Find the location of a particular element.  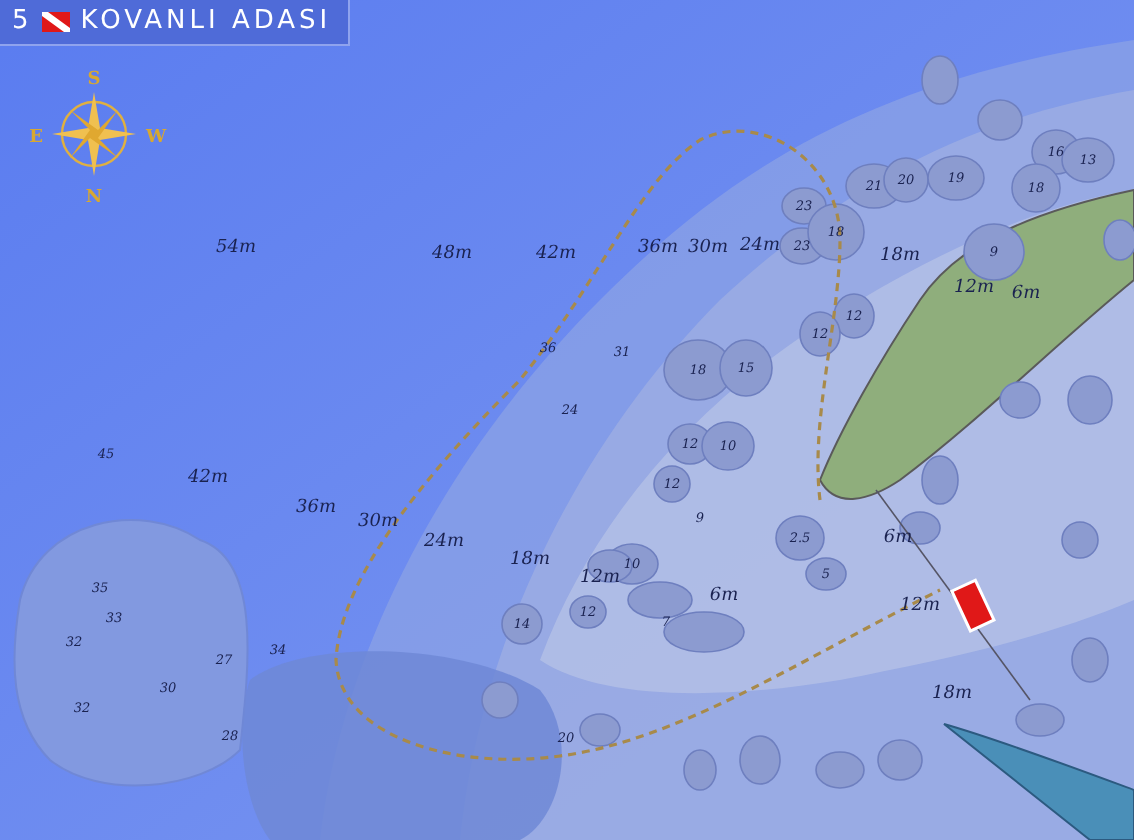

compass-rose-icon is located at coordinates (94, 134).